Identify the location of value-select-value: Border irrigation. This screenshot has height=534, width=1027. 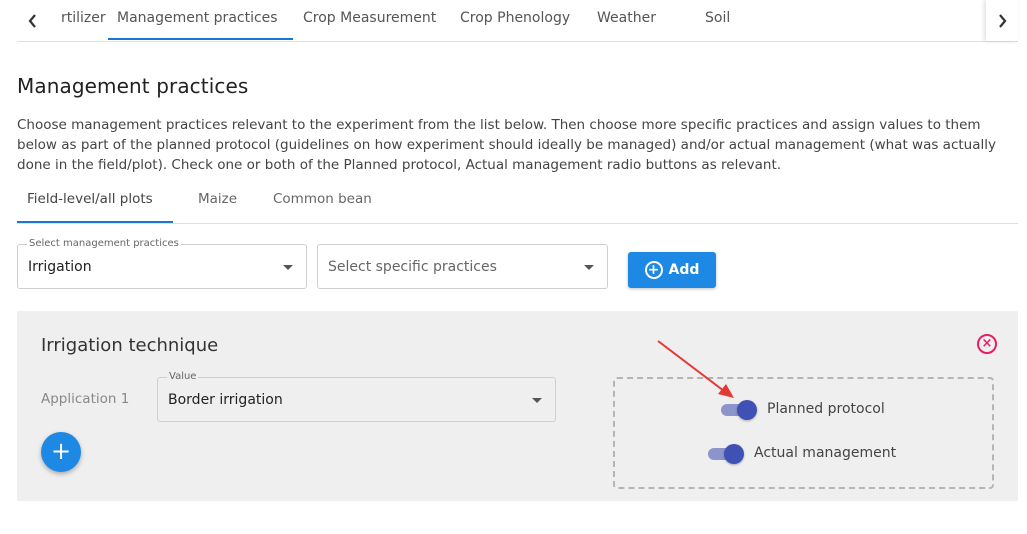
(225, 400).